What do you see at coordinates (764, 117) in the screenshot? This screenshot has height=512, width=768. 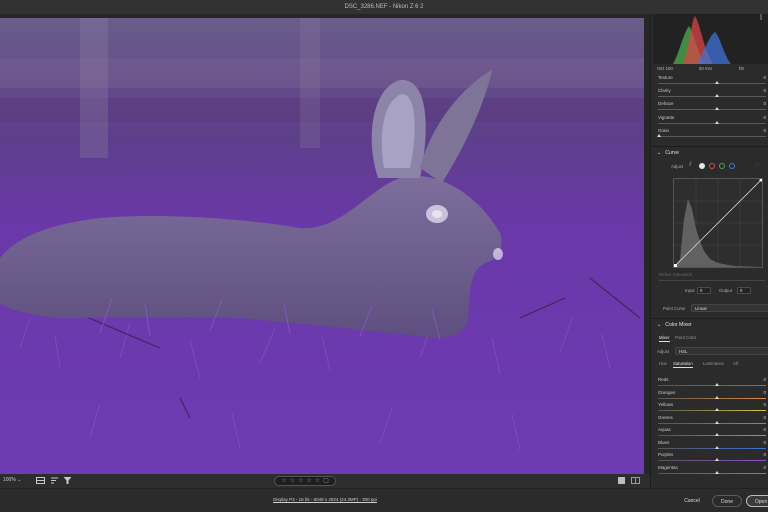 I see `vignette-value: 0` at bounding box center [764, 117].